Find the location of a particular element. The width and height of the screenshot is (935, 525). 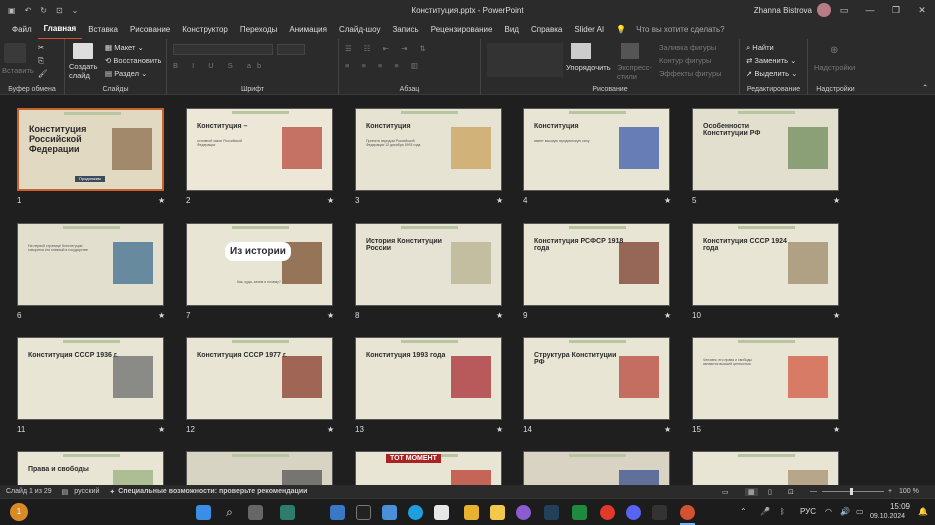

input-language: РУС is located at coordinates (808, 511).